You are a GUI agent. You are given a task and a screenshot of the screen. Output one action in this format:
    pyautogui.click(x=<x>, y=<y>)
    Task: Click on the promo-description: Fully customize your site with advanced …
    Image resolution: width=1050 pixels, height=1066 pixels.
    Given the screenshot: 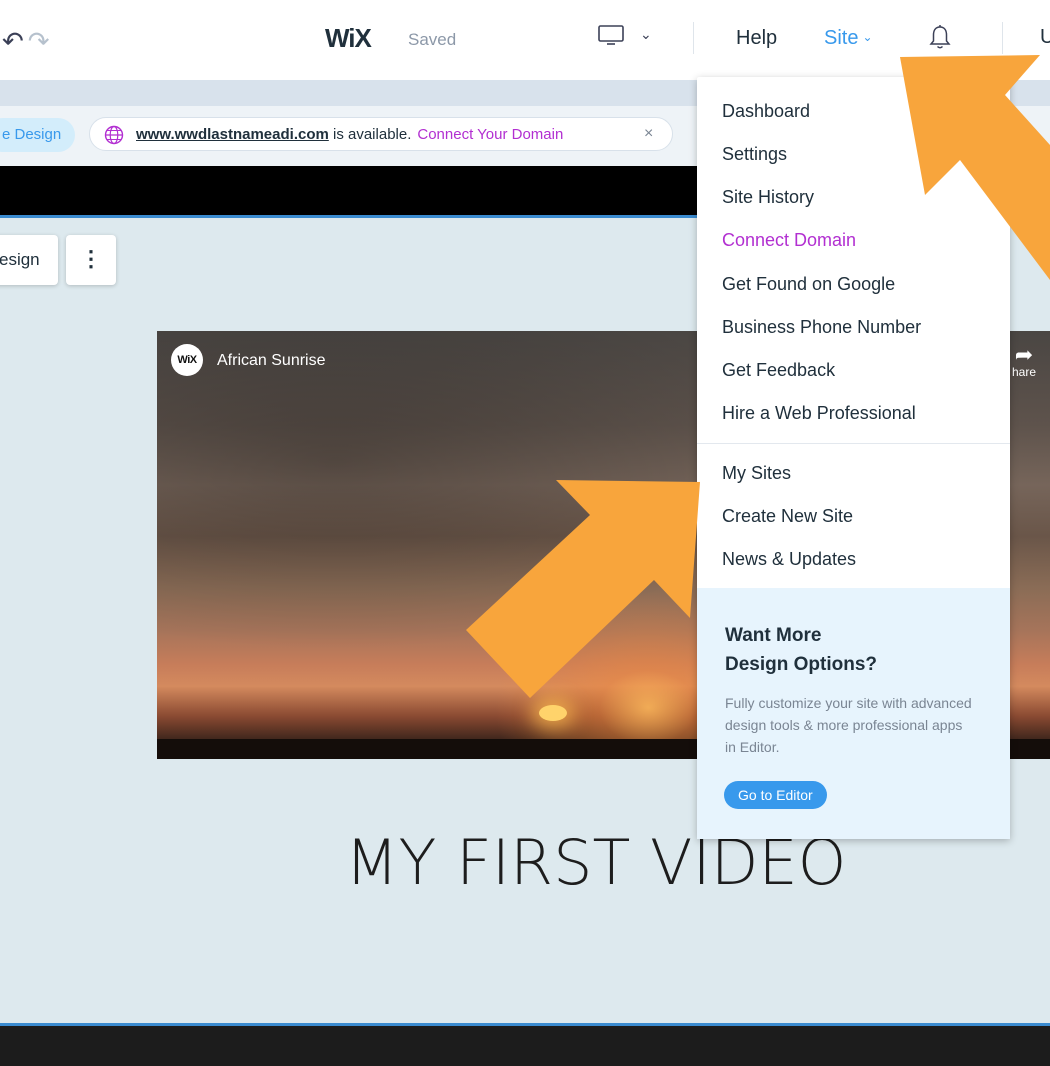 What is the action you would take?
    pyautogui.click(x=848, y=725)
    